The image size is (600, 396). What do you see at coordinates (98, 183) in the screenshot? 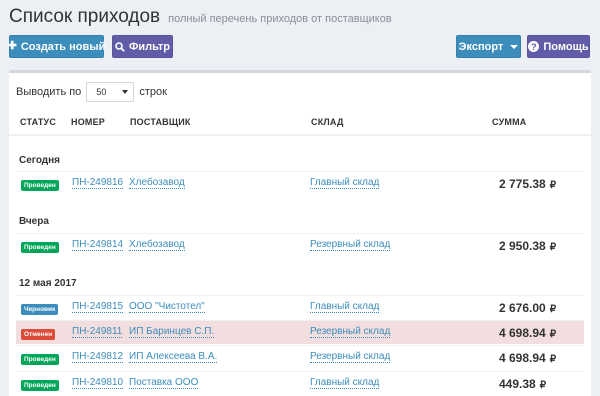
I see `receipt-number-link: ПН-249816` at bounding box center [98, 183].